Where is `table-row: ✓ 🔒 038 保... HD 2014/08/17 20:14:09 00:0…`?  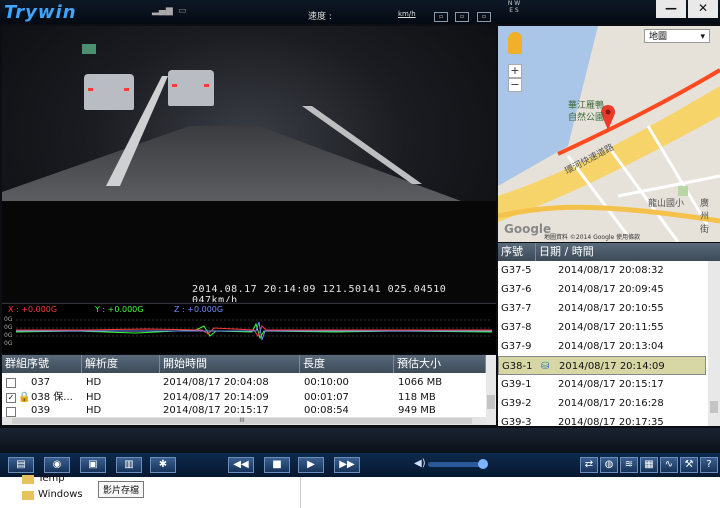 table-row: ✓ 🔒 038 保... HD 2014/08/17 20:14:09 00:0… is located at coordinates (243, 397).